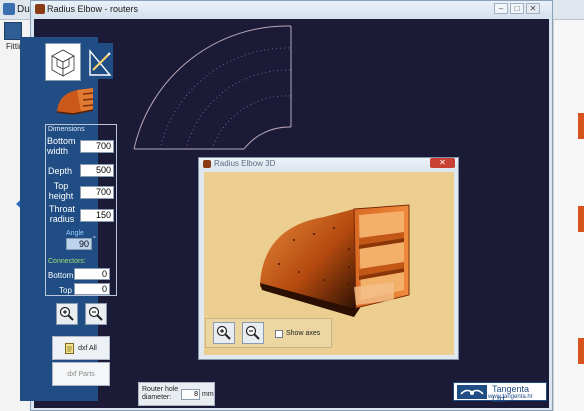 The width and height of the screenshot is (584, 411). Describe the element at coordinates (75, 233) in the screenshot. I see `angle-label: Angle` at that location.